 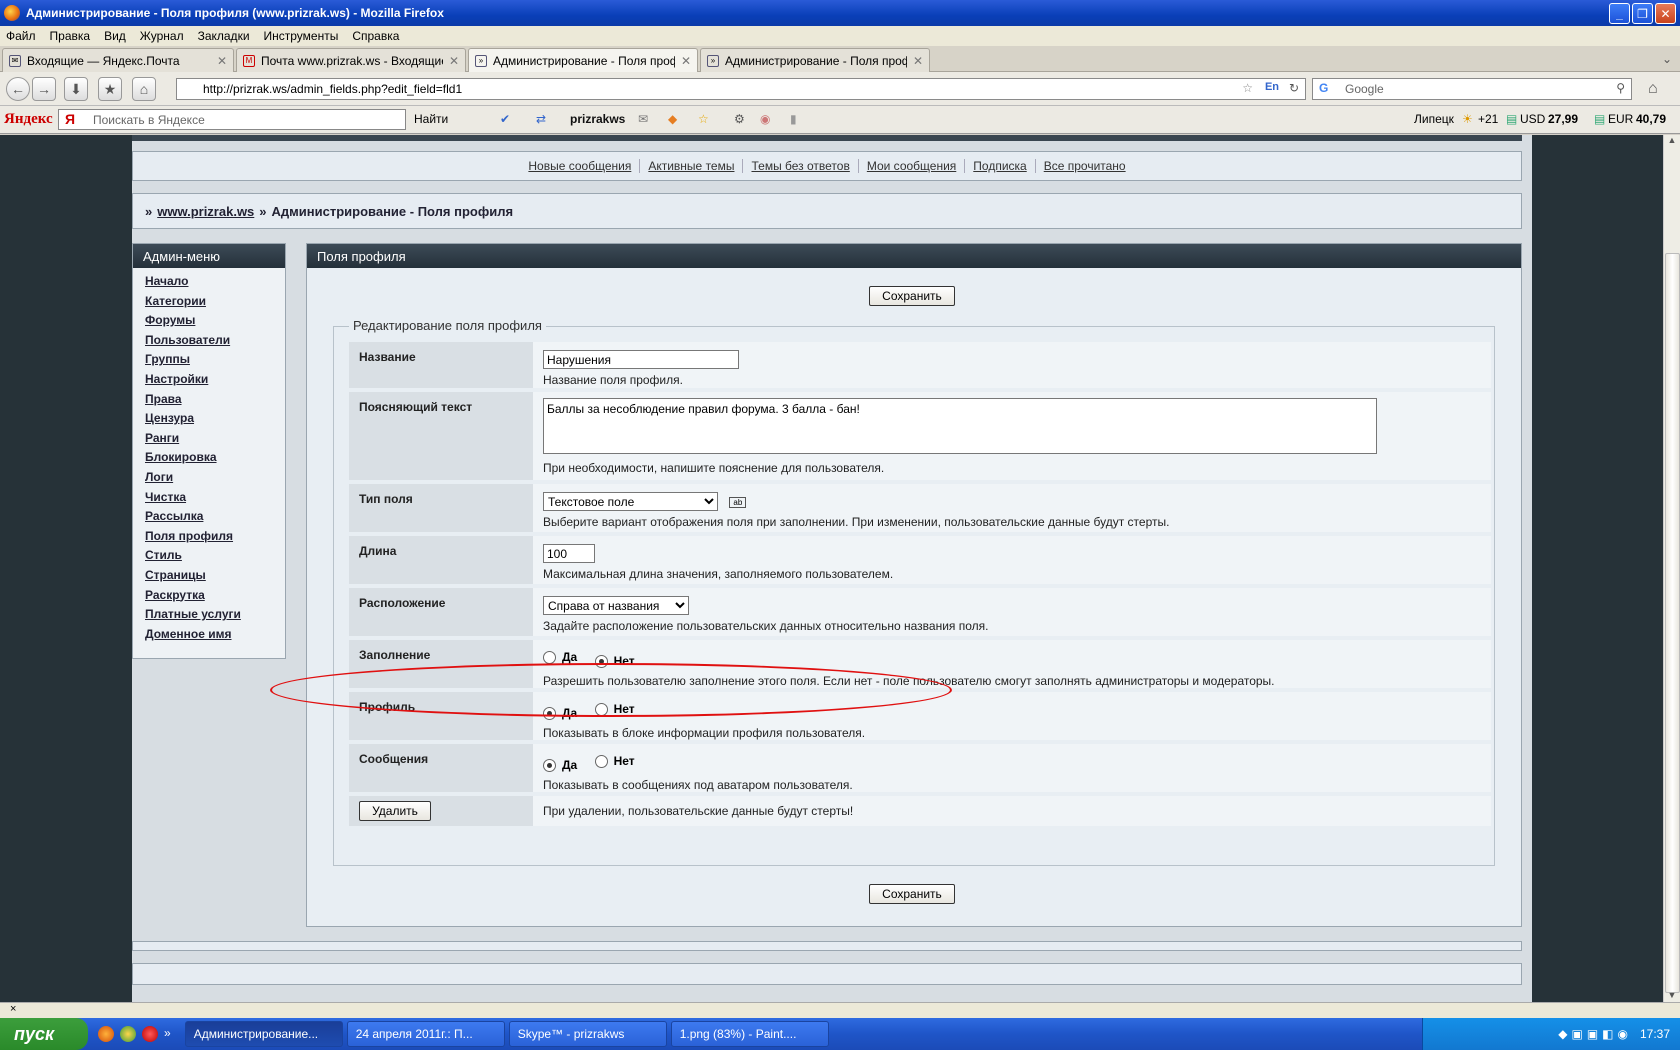 I want to click on more-chevron-icon: », so click(x=167, y=1034).